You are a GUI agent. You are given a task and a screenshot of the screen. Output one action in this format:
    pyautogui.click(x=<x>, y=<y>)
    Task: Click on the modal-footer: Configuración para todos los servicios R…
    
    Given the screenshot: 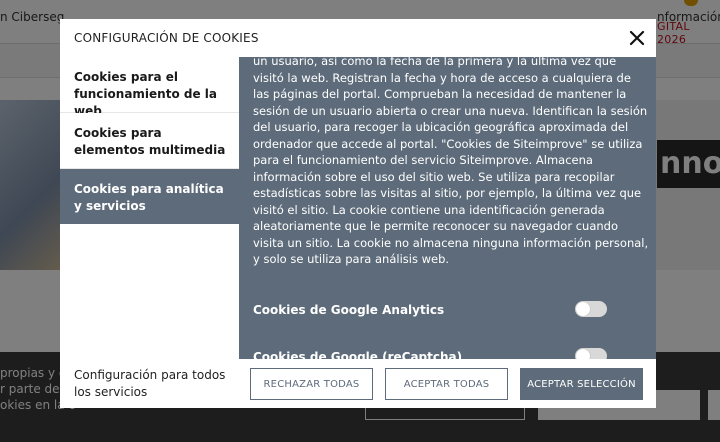 What is the action you would take?
    pyautogui.click(x=358, y=383)
    